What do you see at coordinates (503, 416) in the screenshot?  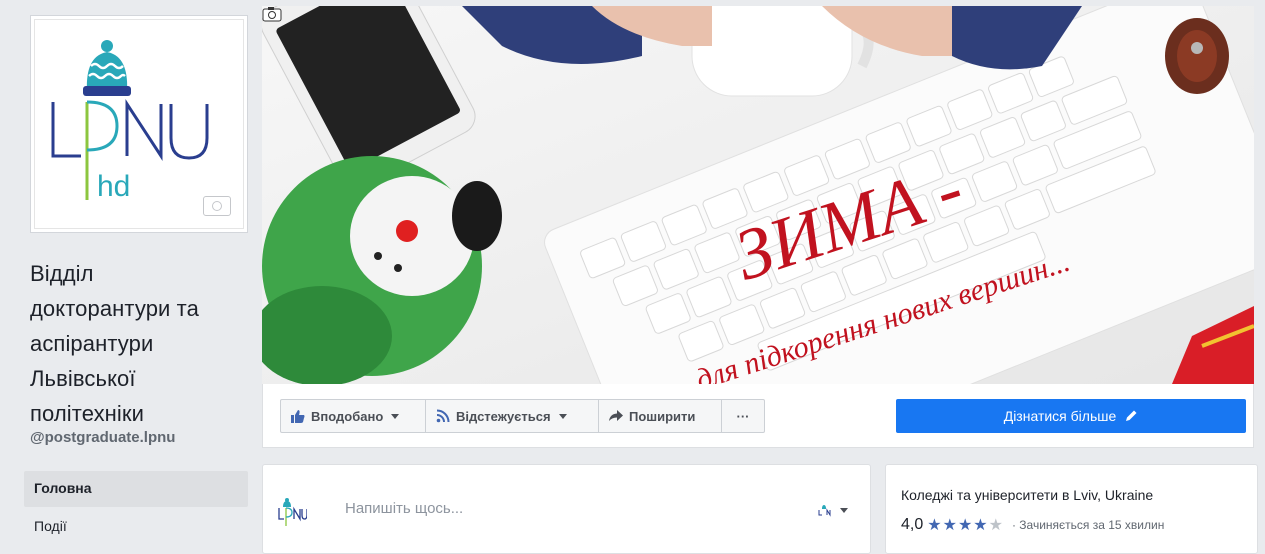 I see `follow-button-label: Відстежується` at bounding box center [503, 416].